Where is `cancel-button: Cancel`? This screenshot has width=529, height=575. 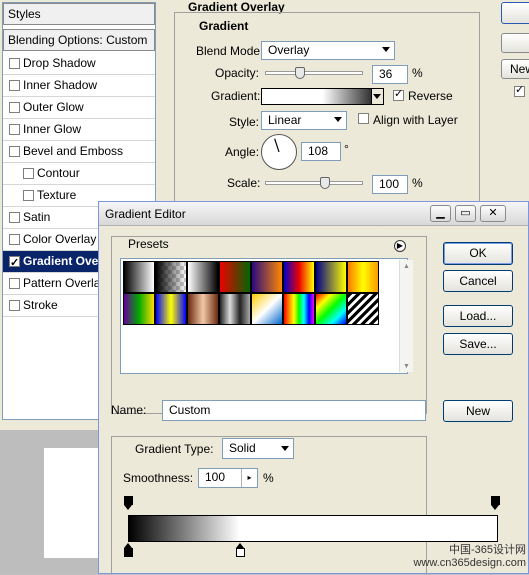 cancel-button: Cancel is located at coordinates (478, 281).